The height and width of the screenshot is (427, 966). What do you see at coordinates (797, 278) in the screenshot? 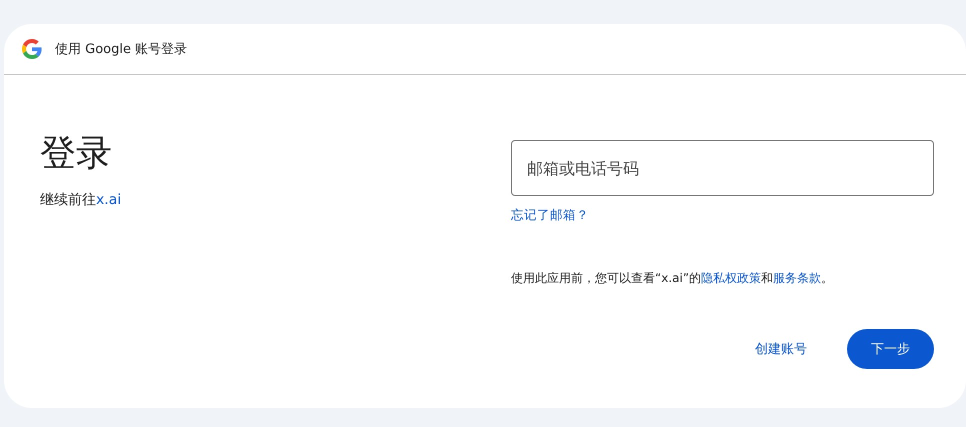
I see `policy-link: 服务条款` at bounding box center [797, 278].